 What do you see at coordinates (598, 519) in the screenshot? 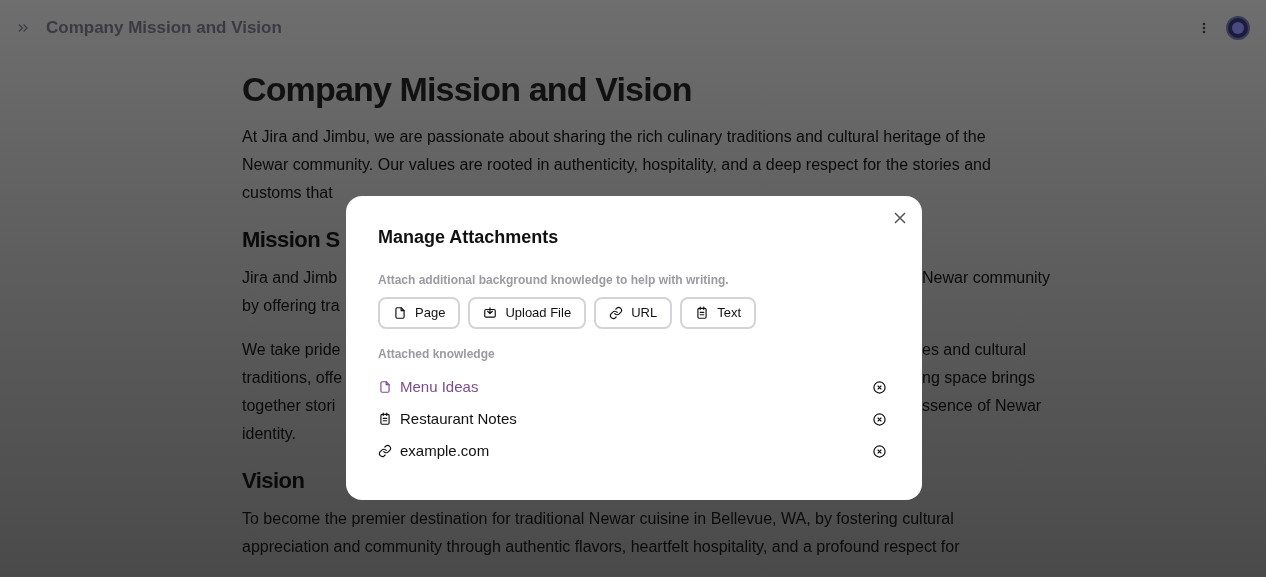
I see `paragraph-line: To become the premier destination for traditional Newar cuisine in Bellevue, WA, by fostering cultural` at bounding box center [598, 519].